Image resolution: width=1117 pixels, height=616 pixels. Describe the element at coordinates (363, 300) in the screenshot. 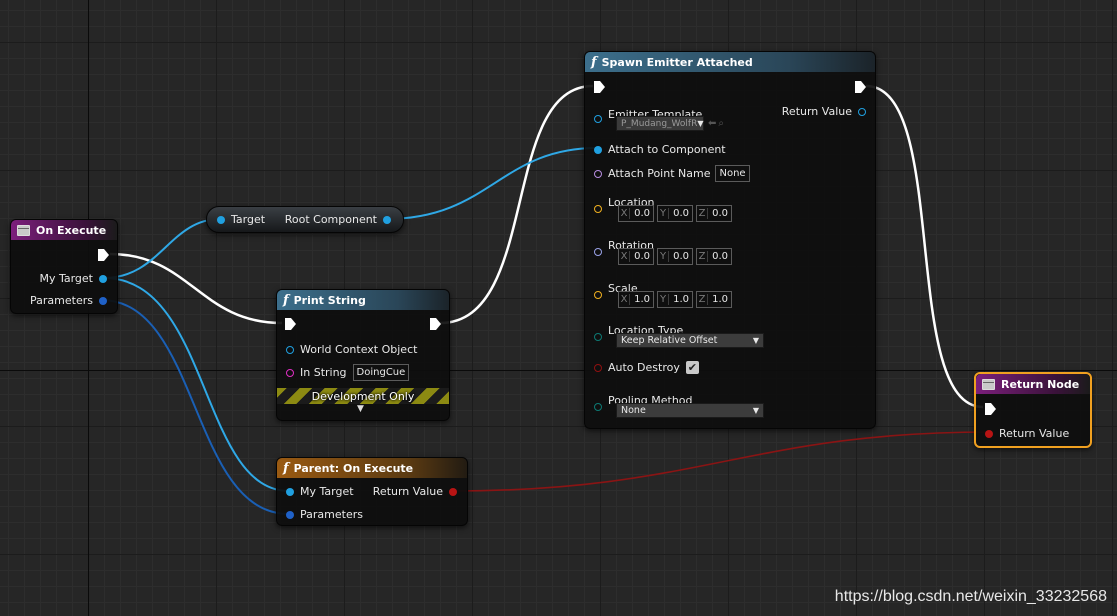

I see `node-header: f Print String` at that location.